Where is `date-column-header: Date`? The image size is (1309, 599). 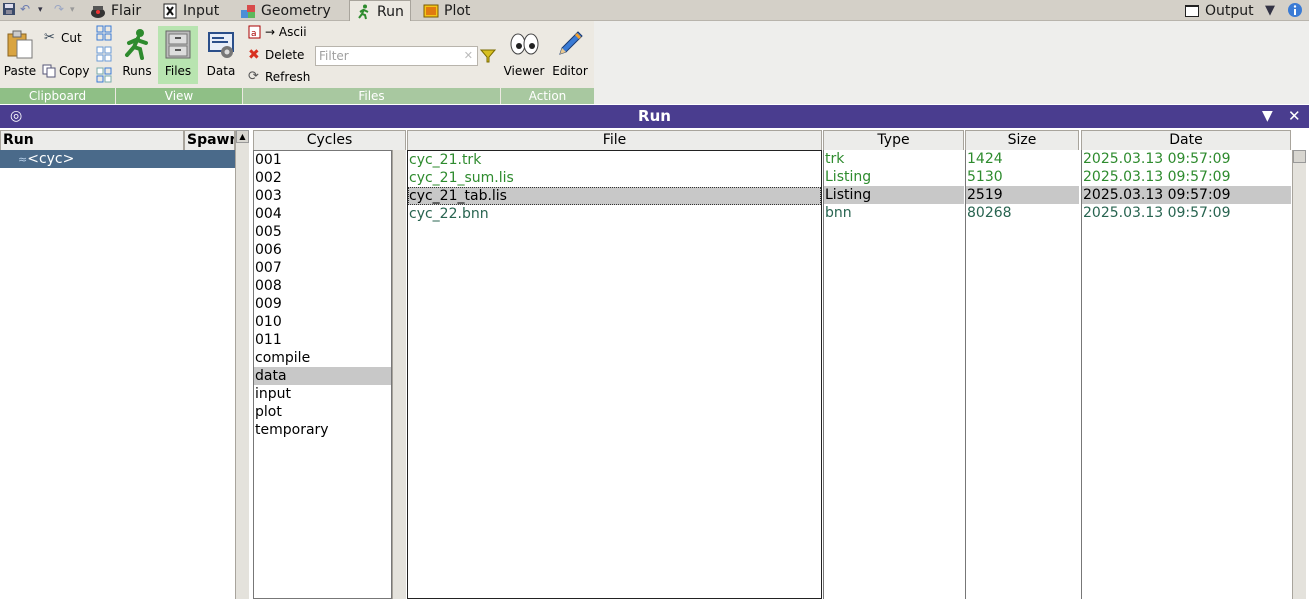
date-column-header: Date is located at coordinates (1186, 140).